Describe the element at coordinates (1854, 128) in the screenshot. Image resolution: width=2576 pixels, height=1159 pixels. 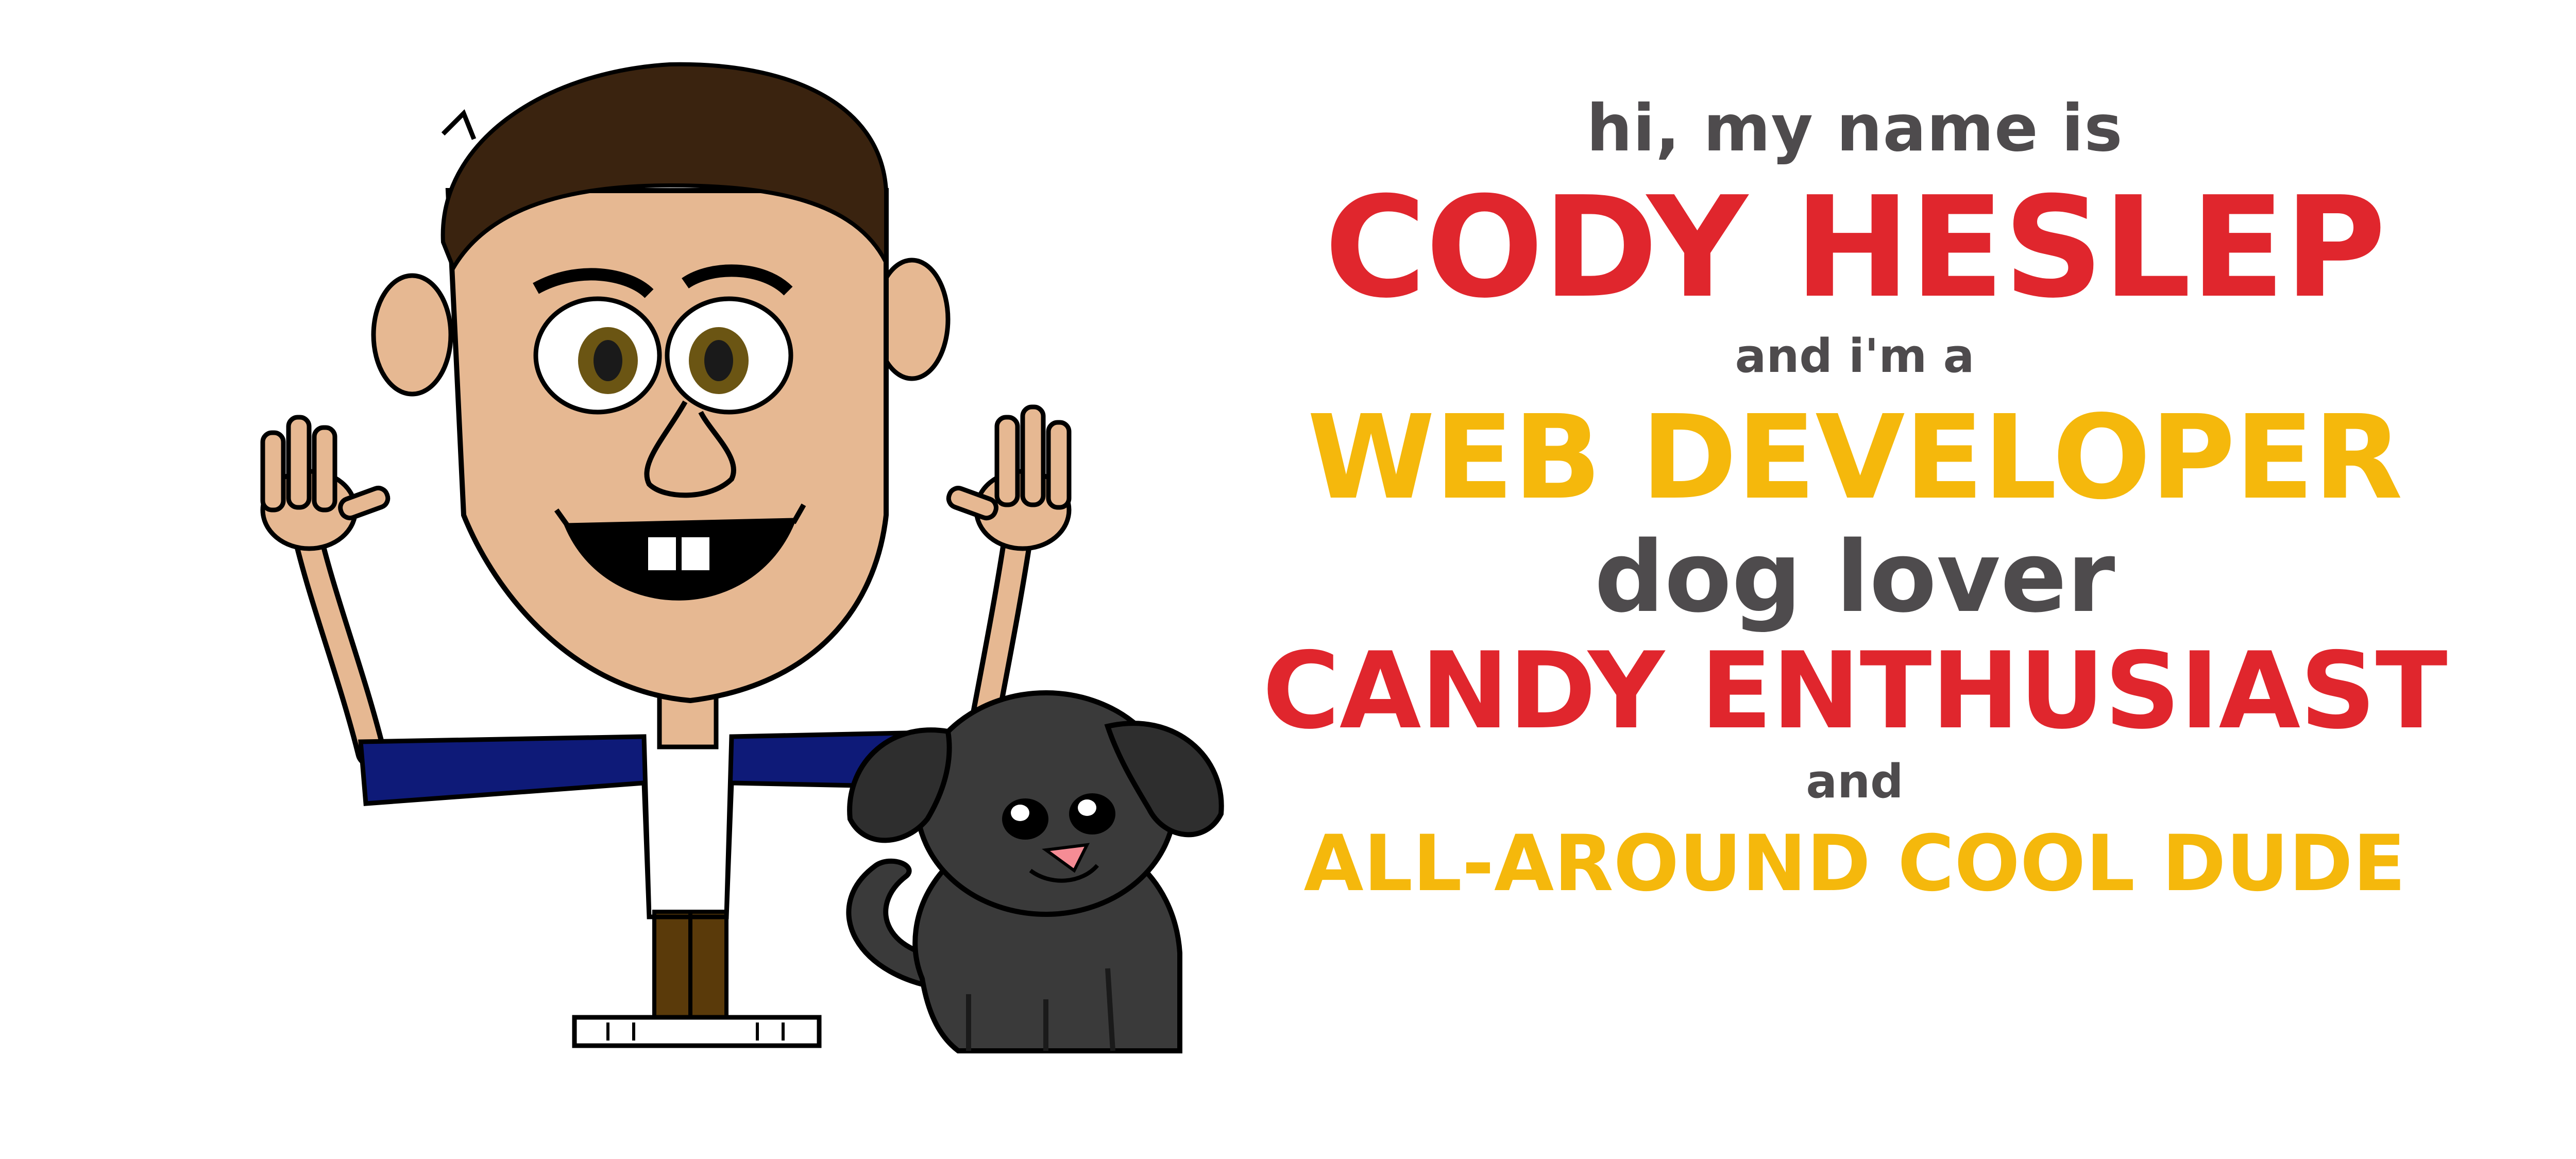
I see `greeting-text: hi, my name is` at that location.